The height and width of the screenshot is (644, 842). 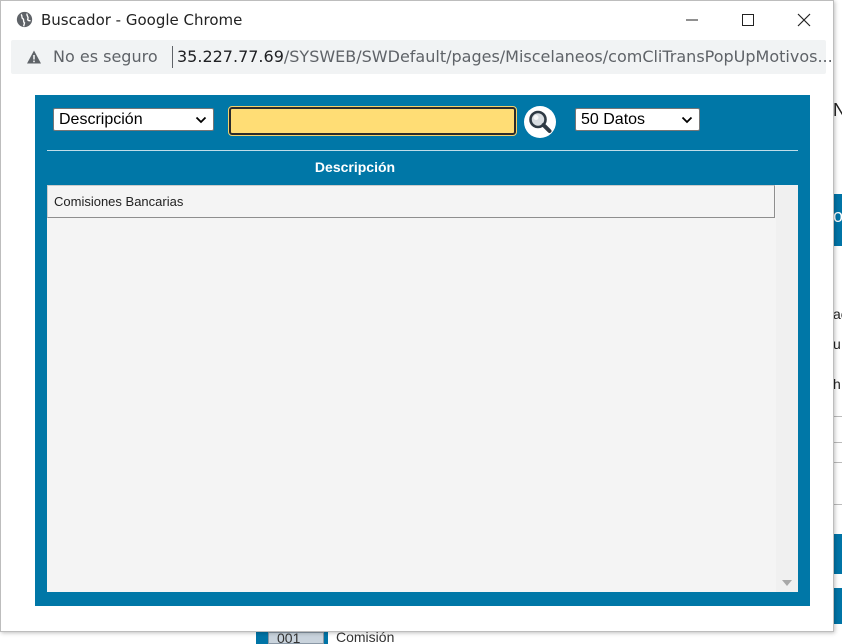 I want to click on scrollbar, so click(x=787, y=388).